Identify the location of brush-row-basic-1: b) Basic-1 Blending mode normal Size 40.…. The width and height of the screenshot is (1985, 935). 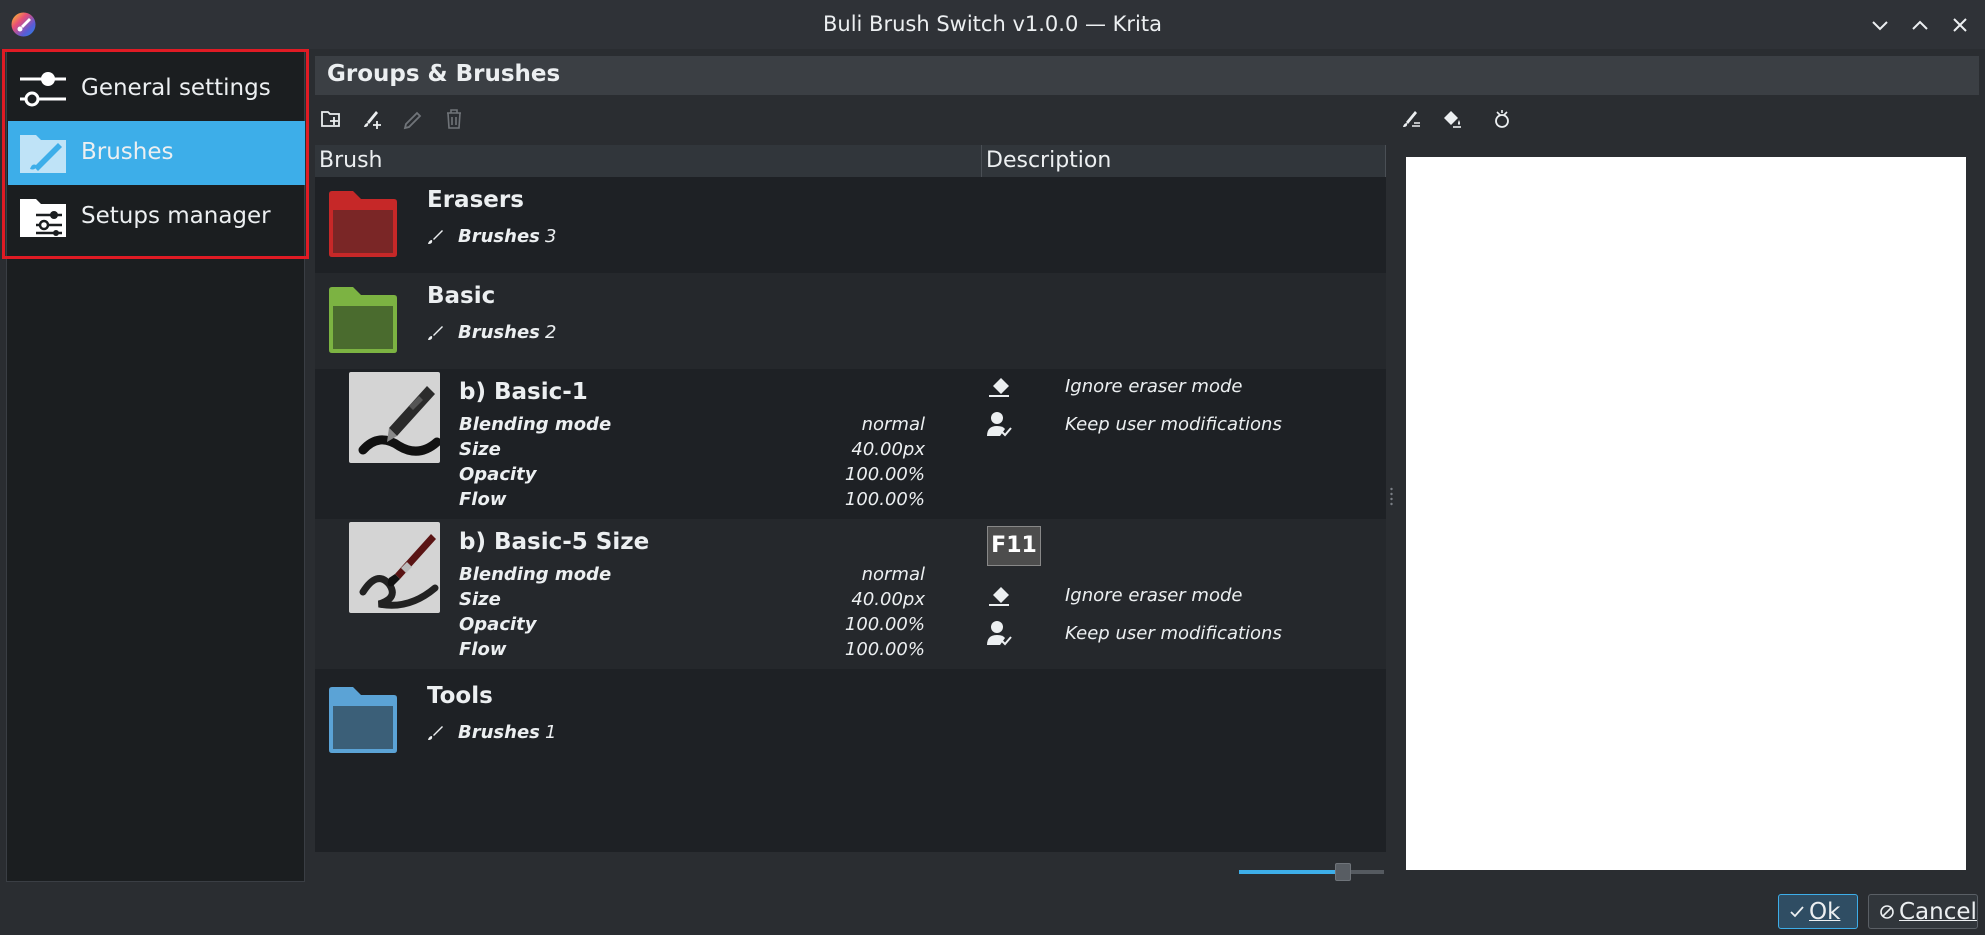
(850, 444).